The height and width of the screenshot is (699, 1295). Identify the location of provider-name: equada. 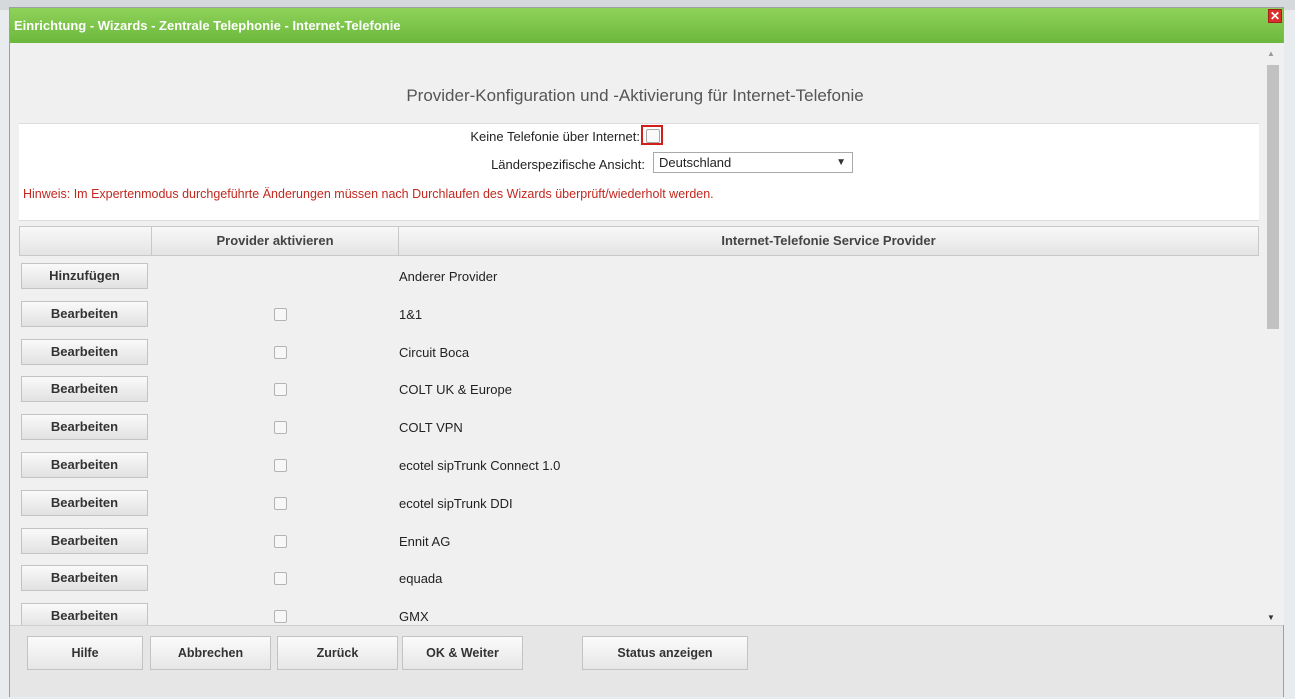
(421, 579).